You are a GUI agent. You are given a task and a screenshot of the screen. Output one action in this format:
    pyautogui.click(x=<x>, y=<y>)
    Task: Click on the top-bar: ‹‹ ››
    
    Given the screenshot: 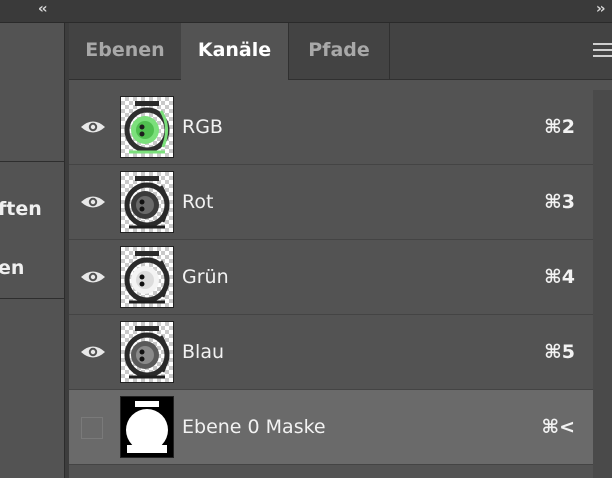 What is the action you would take?
    pyautogui.click(x=306, y=11)
    